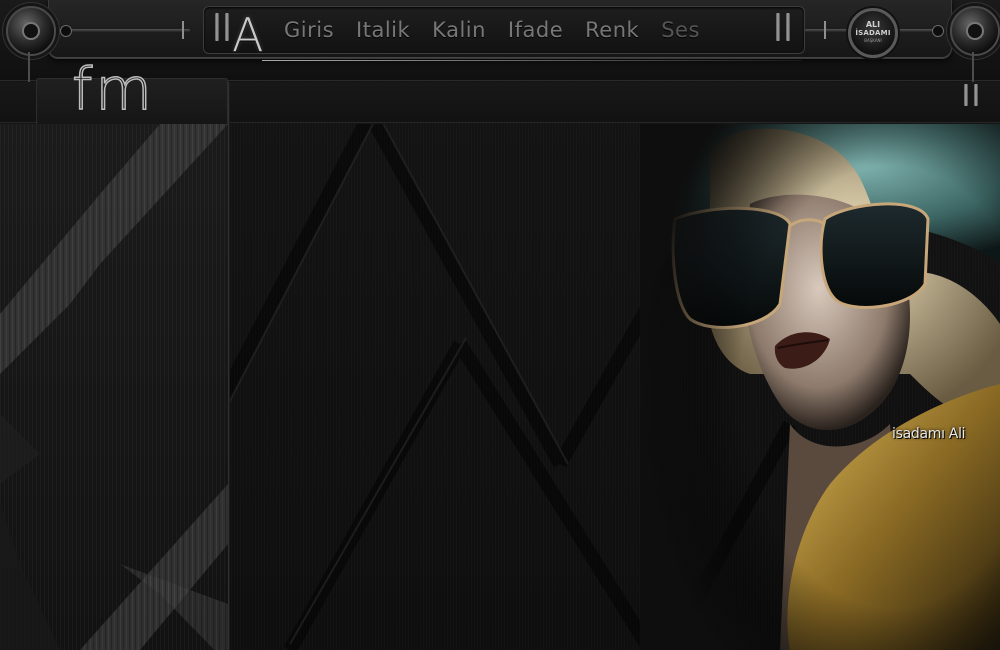  What do you see at coordinates (873, 40) in the screenshot?
I see `emblem-line-3: BAŞKANI` at bounding box center [873, 40].